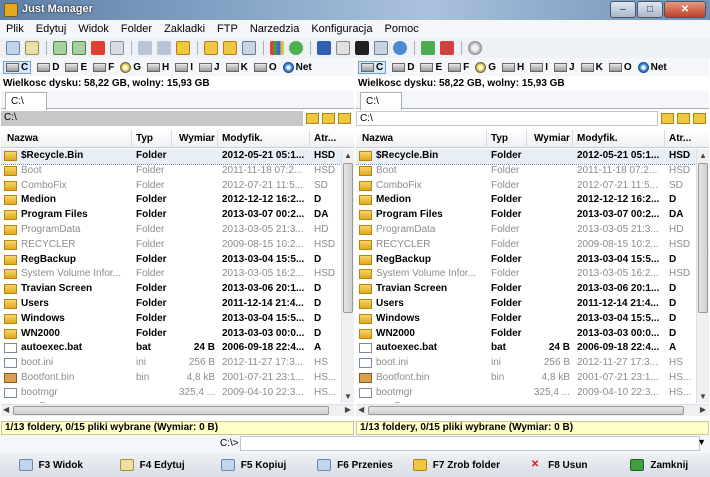  What do you see at coordinates (60, 48) in the screenshot?
I see `copy-icon` at bounding box center [60, 48].